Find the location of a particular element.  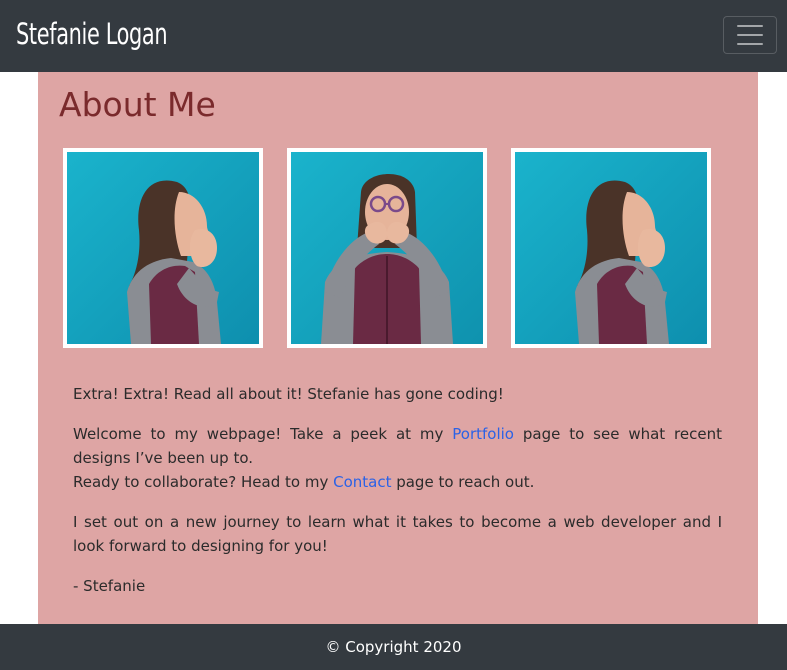

collab-text-after: page to reach out. is located at coordinates (463, 482).